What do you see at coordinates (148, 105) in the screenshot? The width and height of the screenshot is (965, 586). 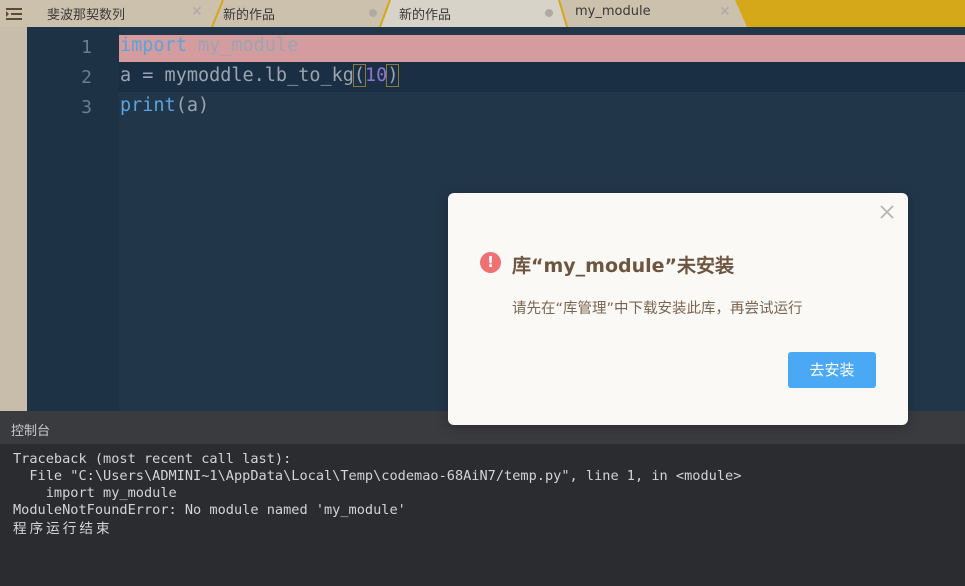 I see `keyword: print` at bounding box center [148, 105].